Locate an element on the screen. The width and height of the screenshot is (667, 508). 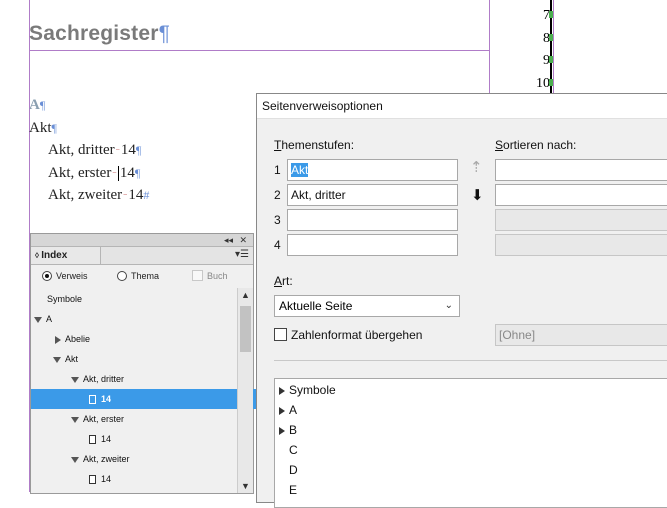
panel-titlebar: ◂◂ ✕ is located at coordinates (142, 240).